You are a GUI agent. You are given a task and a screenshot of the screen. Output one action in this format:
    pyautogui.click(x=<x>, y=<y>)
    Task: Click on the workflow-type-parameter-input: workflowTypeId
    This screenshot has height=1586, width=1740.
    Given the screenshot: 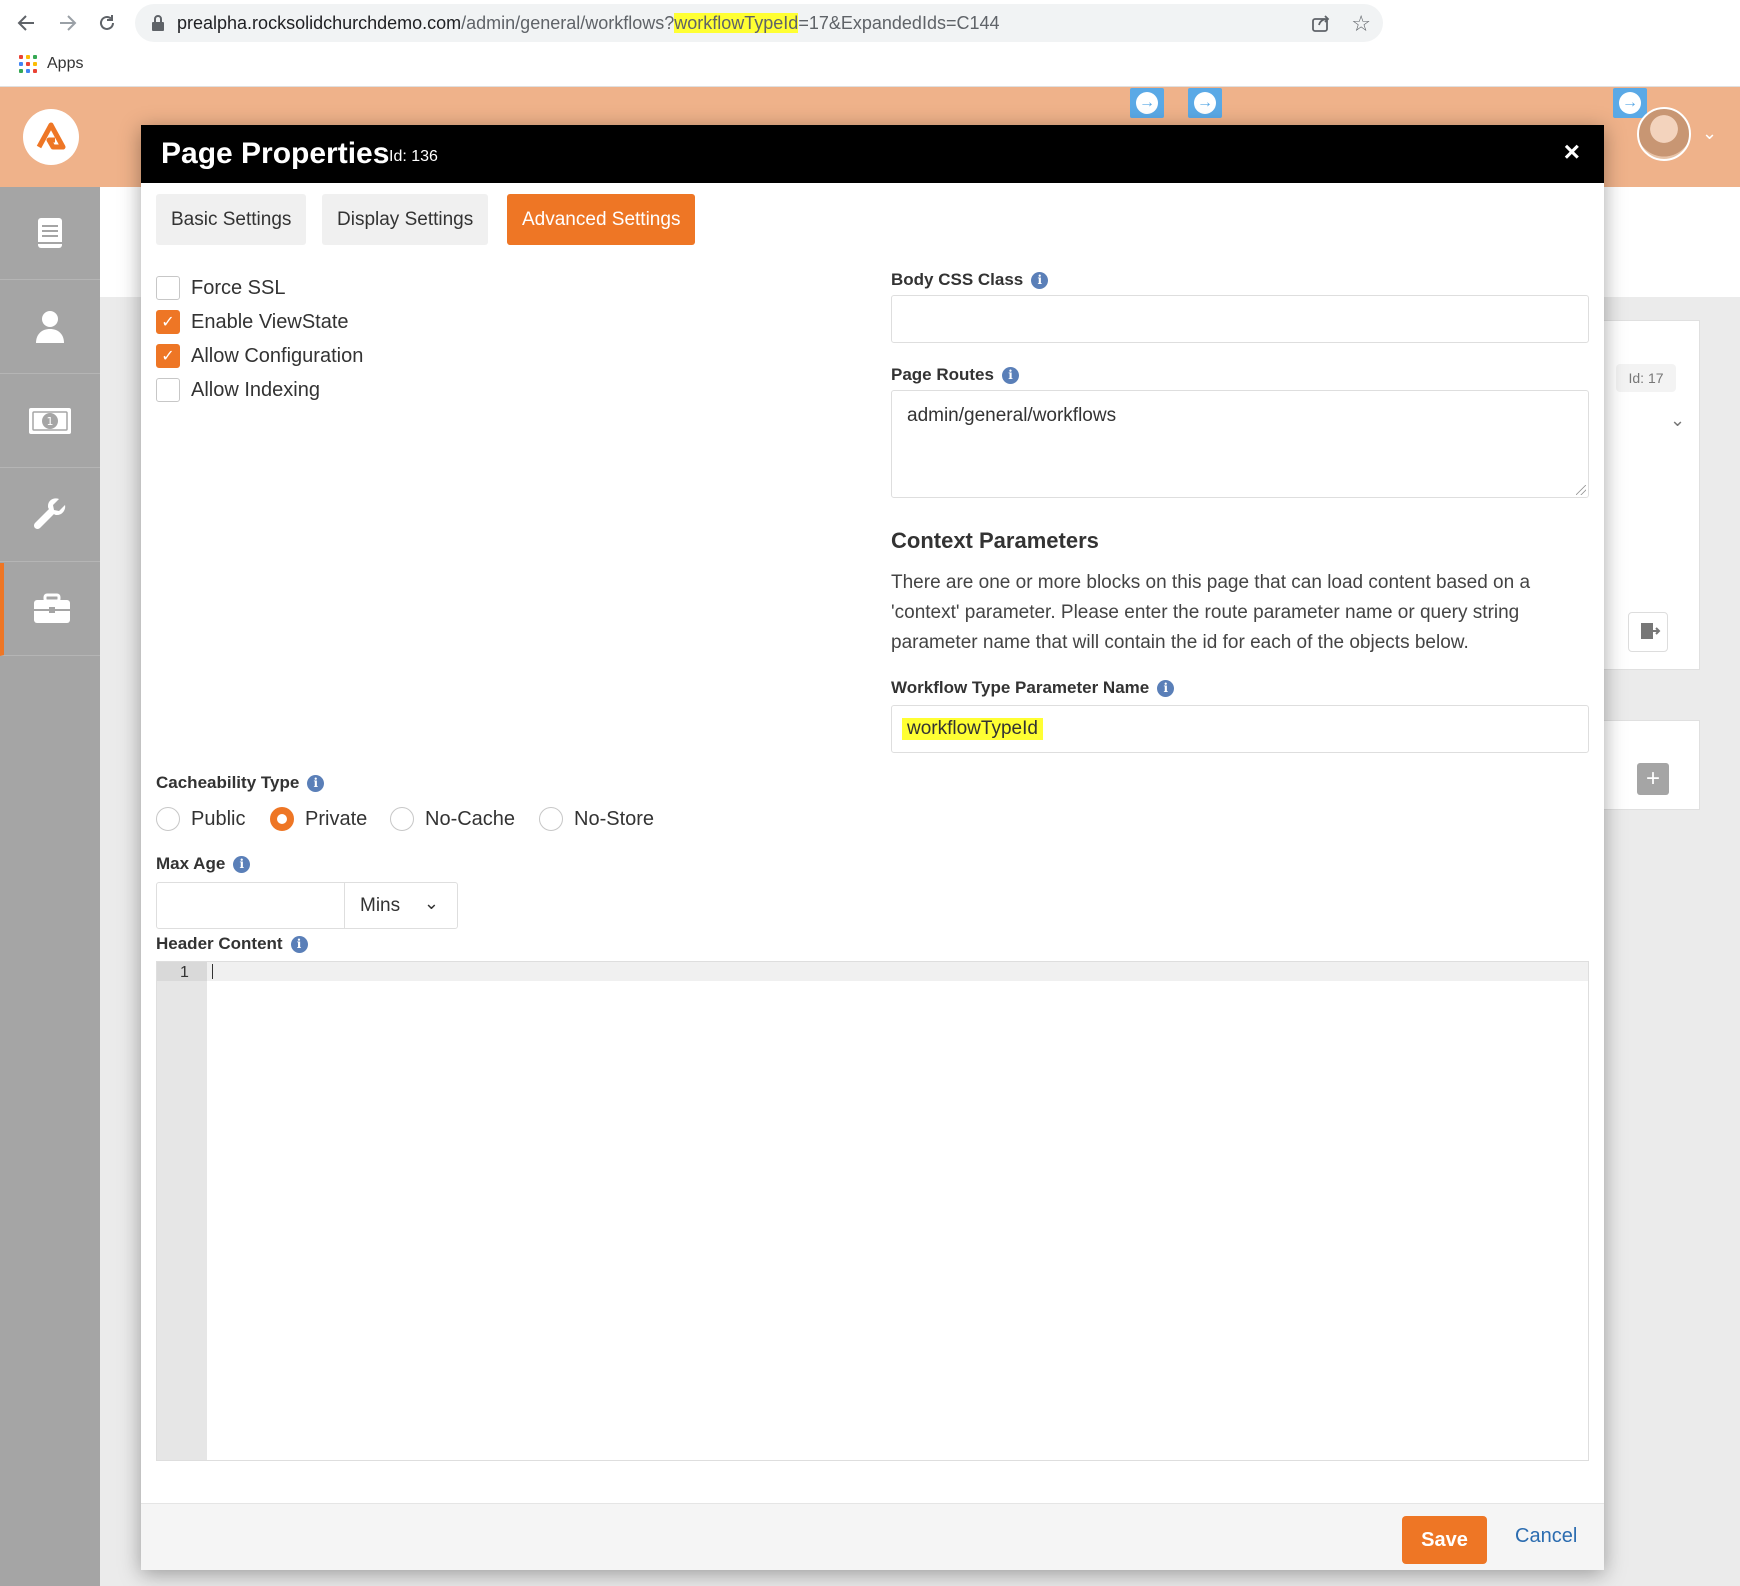 What is the action you would take?
    pyautogui.click(x=1240, y=729)
    